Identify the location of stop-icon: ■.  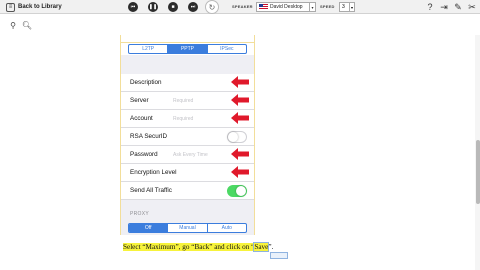
(173, 7).